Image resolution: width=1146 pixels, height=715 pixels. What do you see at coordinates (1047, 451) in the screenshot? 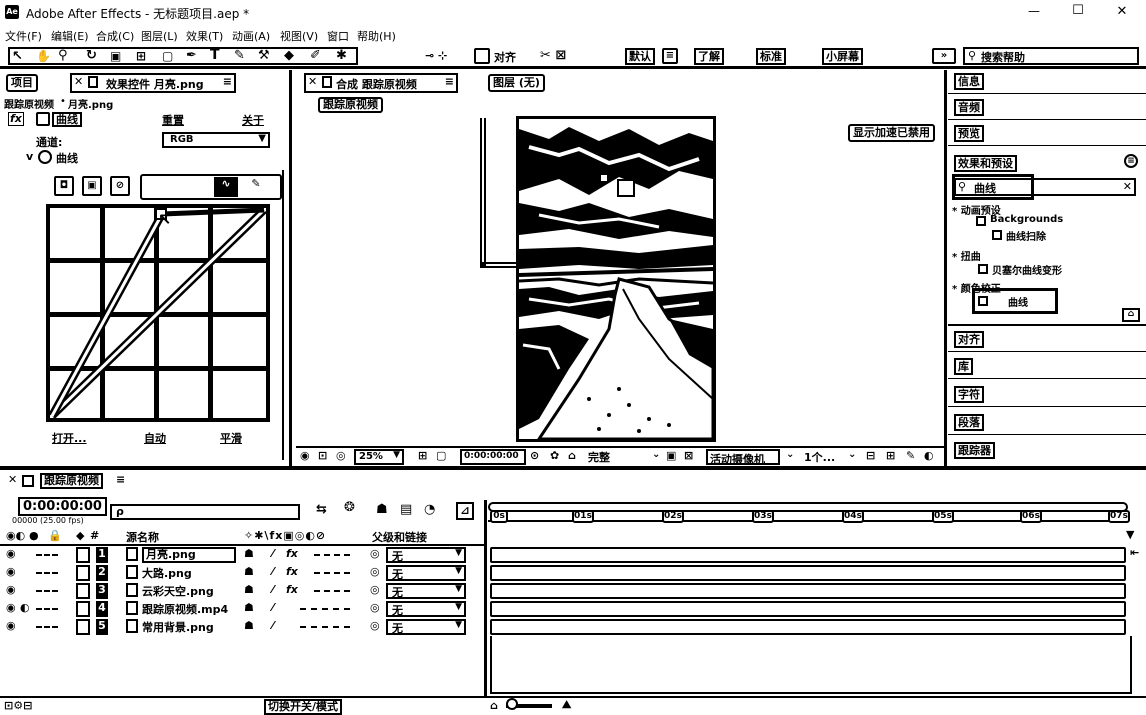
I see `tracker-panel: 跟踪器` at bounding box center [1047, 451].